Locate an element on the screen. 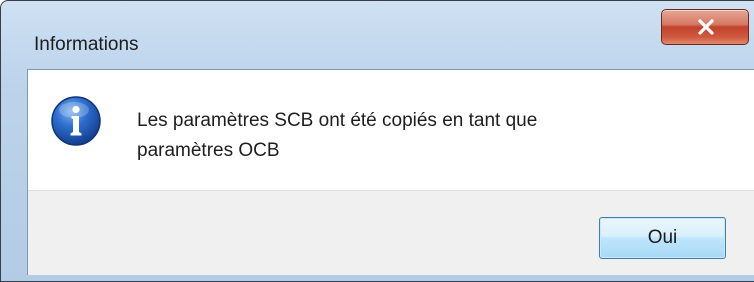 Image resolution: width=754 pixels, height=282 pixels. close-x-icon is located at coordinates (706, 27).